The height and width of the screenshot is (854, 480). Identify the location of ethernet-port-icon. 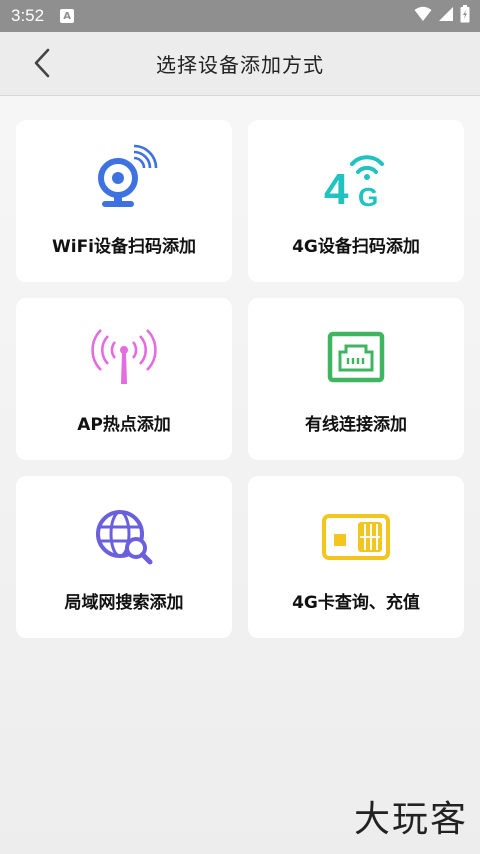
(356, 358).